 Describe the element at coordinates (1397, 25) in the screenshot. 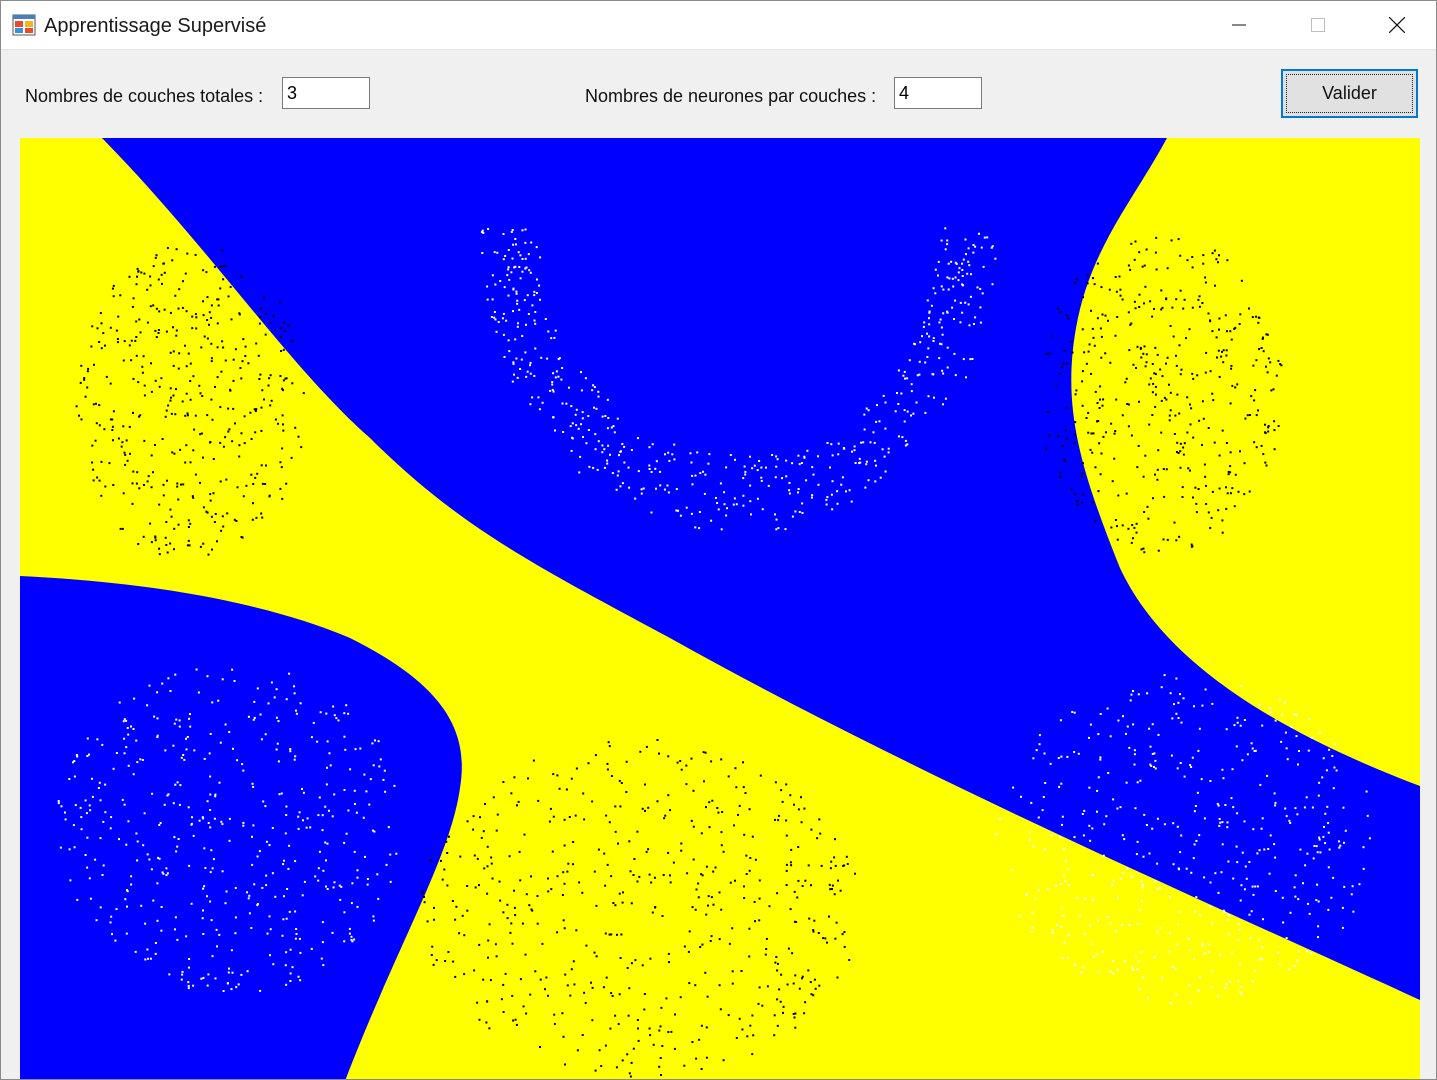

I see `close-button` at that location.